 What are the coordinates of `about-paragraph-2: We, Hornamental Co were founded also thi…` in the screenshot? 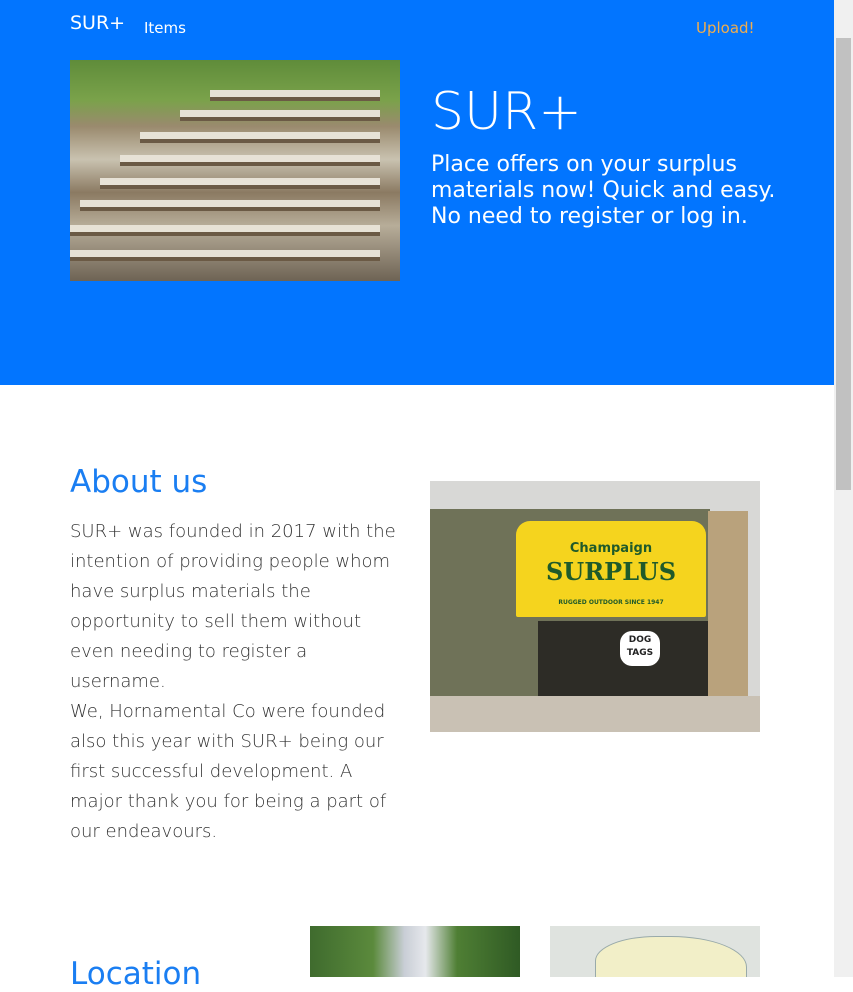 It's located at (228, 771).